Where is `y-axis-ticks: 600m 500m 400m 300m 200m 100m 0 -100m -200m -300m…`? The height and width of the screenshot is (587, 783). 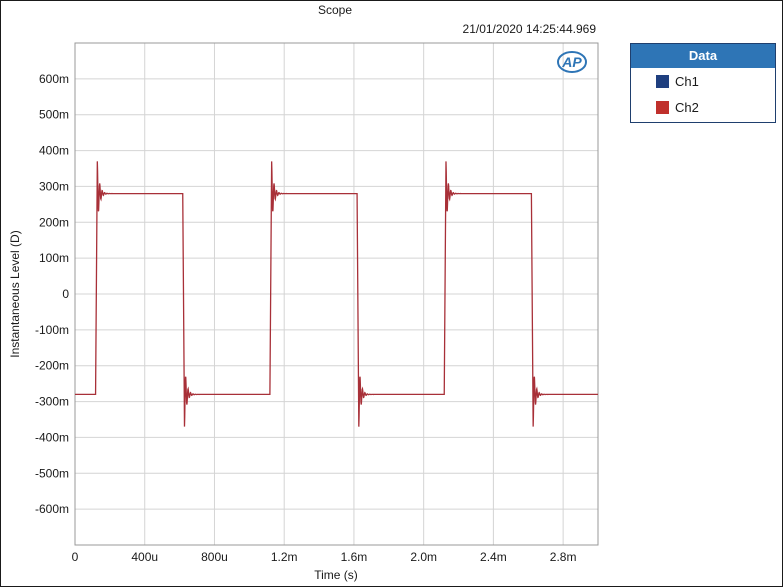
y-axis-ticks: 600m 500m 400m 300m 200m 100m 0 -100m -200m -300m… is located at coordinates (52, 294).